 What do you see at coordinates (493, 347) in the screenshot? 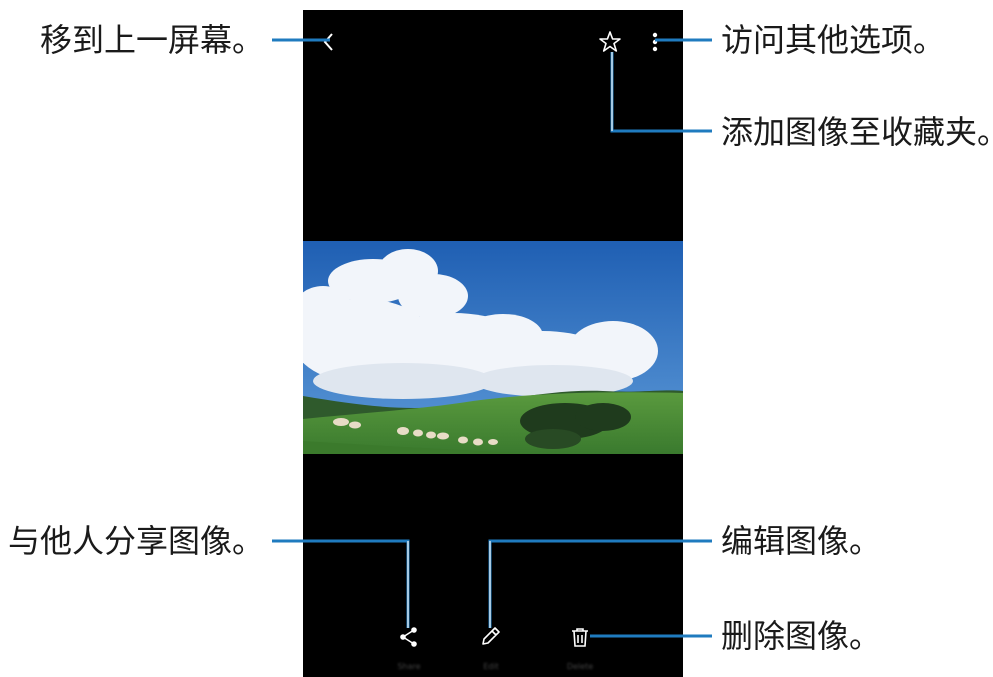
I see `gallery-image` at bounding box center [493, 347].